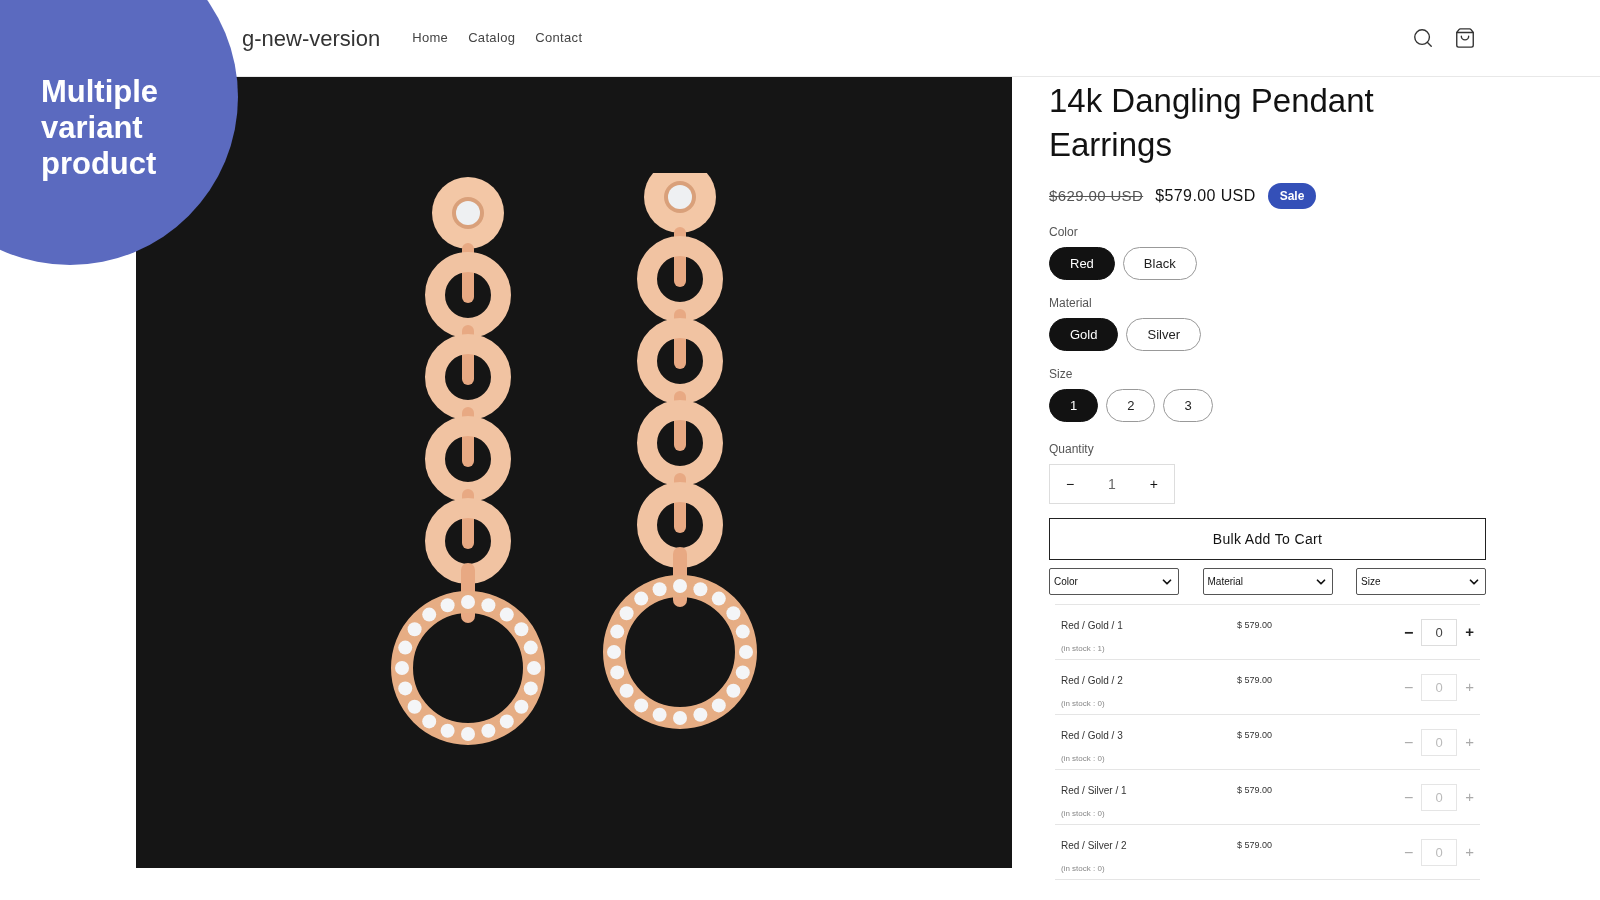 This screenshot has height=900, width=1600. Describe the element at coordinates (1061, 374) in the screenshot. I see `option-label: Size` at that location.